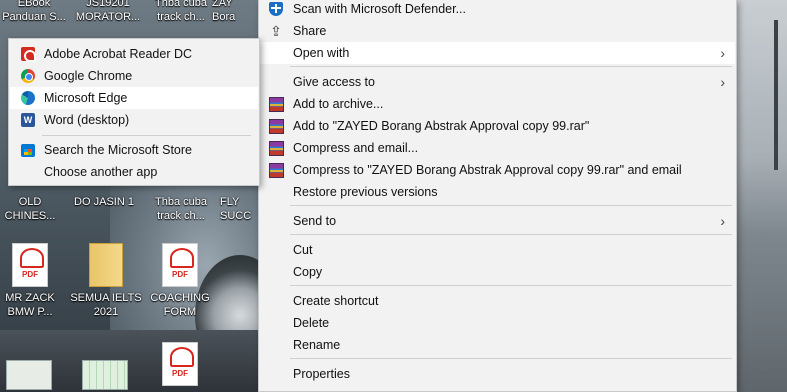 The image size is (787, 392). What do you see at coordinates (497, 272) in the screenshot?
I see `menu-item-copy: Copy` at bounding box center [497, 272].